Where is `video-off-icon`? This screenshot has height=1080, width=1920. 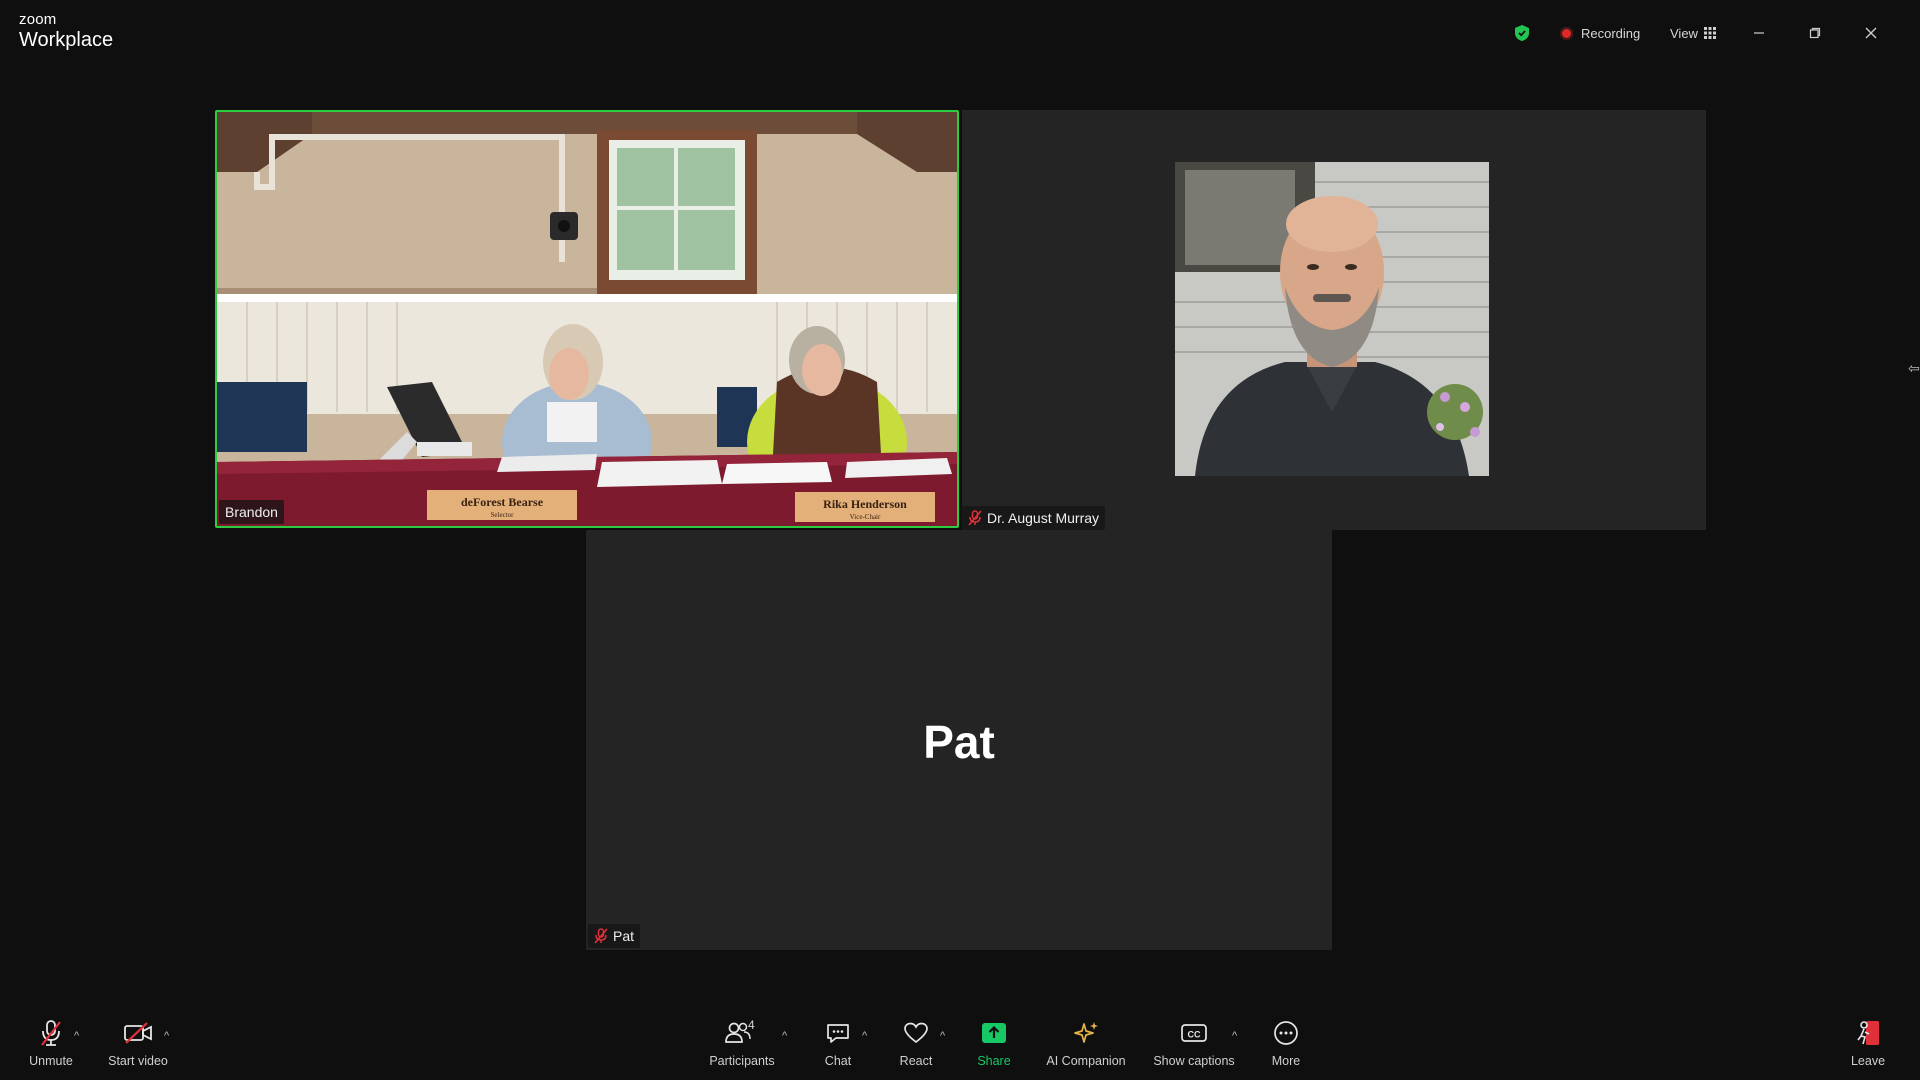 video-off-icon is located at coordinates (138, 1033).